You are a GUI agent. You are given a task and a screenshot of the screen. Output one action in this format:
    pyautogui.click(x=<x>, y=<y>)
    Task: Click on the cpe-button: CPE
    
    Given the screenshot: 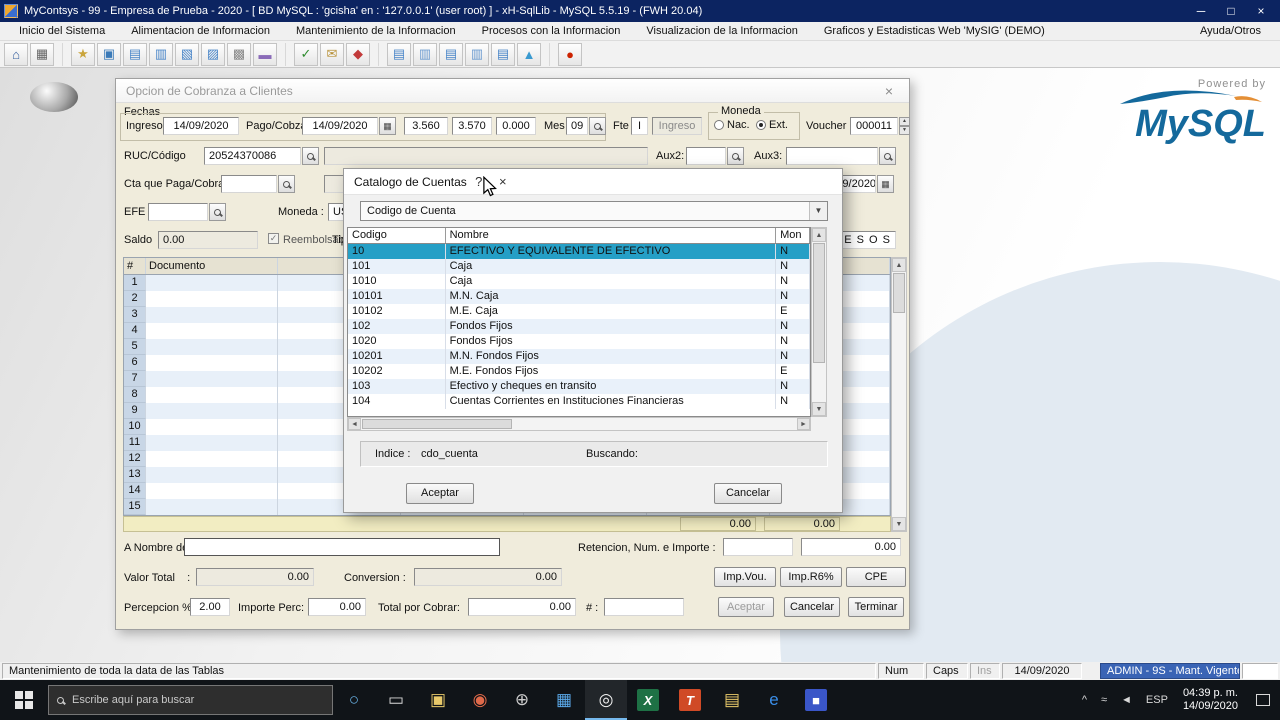 What is the action you would take?
    pyautogui.click(x=876, y=577)
    